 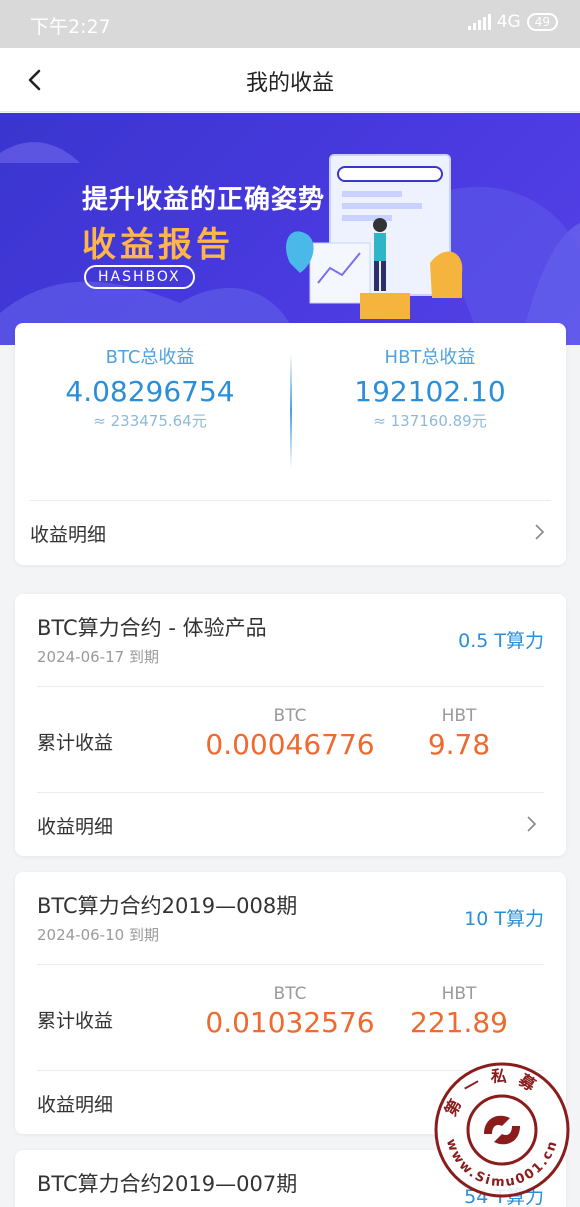 What do you see at coordinates (167, 906) in the screenshot?
I see `contract-name: BTC算力合约2019—008期` at bounding box center [167, 906].